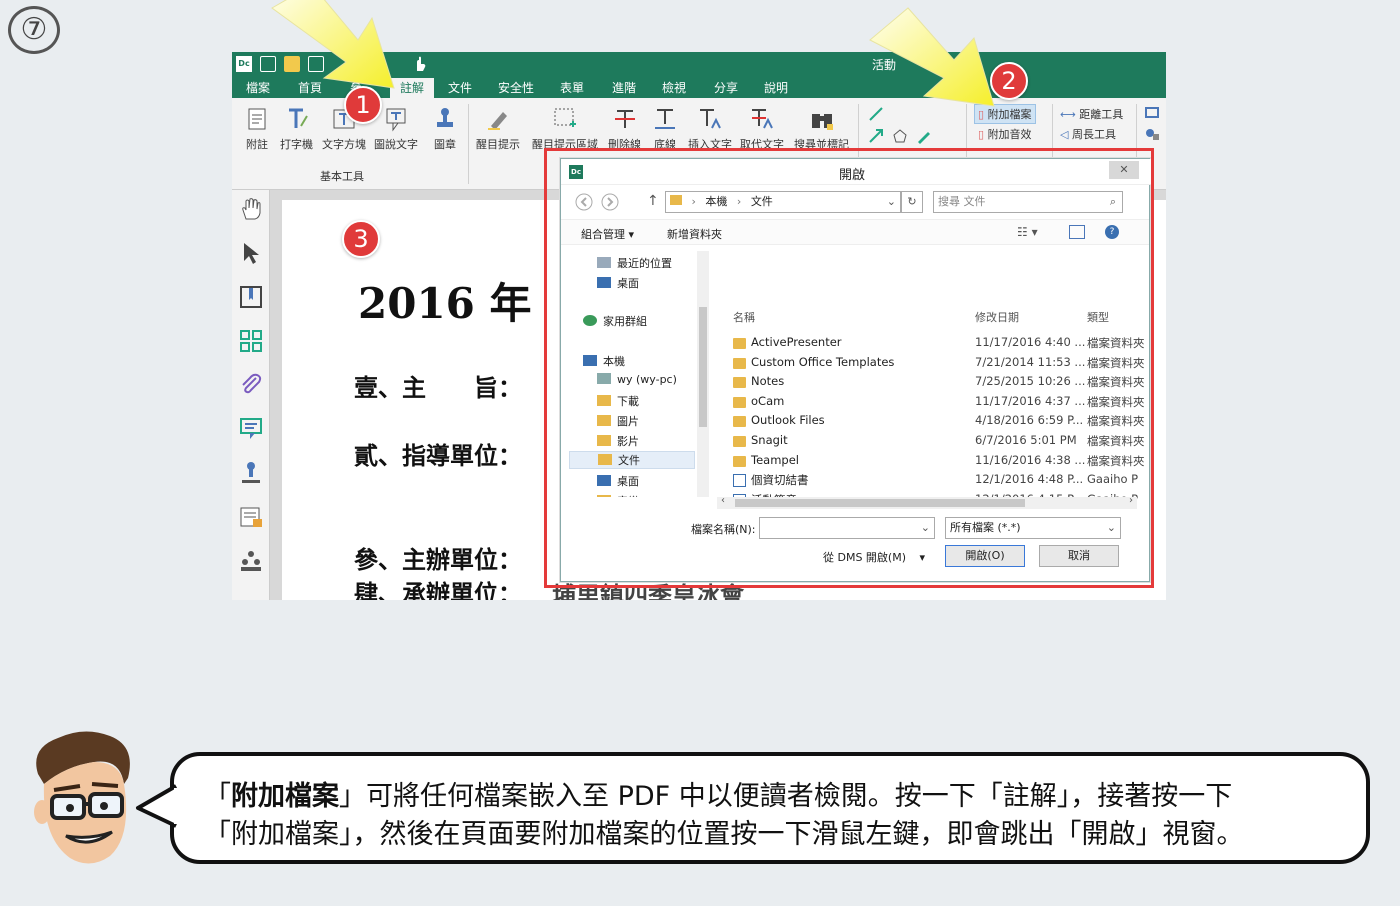  I want to click on highlight-tool: 醒目提示, so click(498, 129).